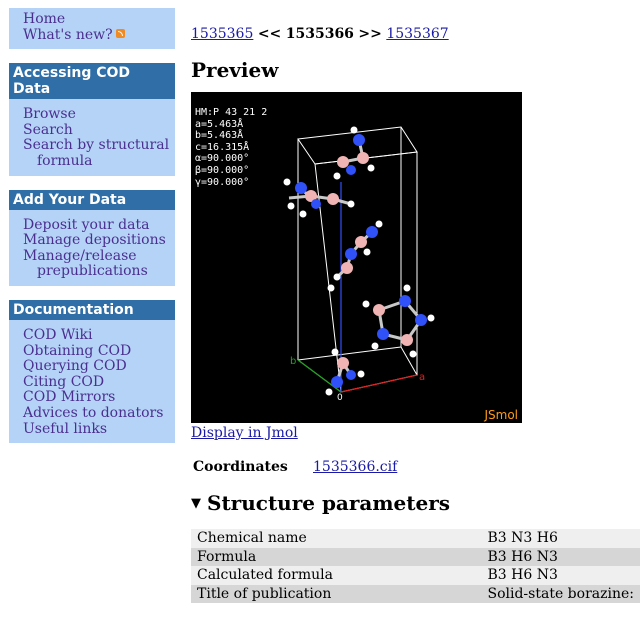 This screenshot has height=631, width=640. Describe the element at coordinates (501, 415) in the screenshot. I see `jsmol-brand: JSmol` at that location.